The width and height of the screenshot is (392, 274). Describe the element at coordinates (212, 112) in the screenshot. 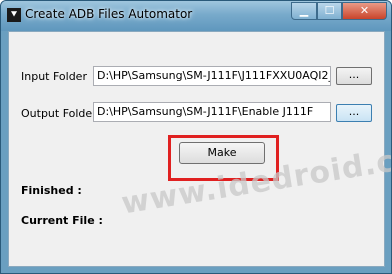

I see `output-folder-field: D:\HP\Samsung\SM-J111F\Enable J111F` at that location.